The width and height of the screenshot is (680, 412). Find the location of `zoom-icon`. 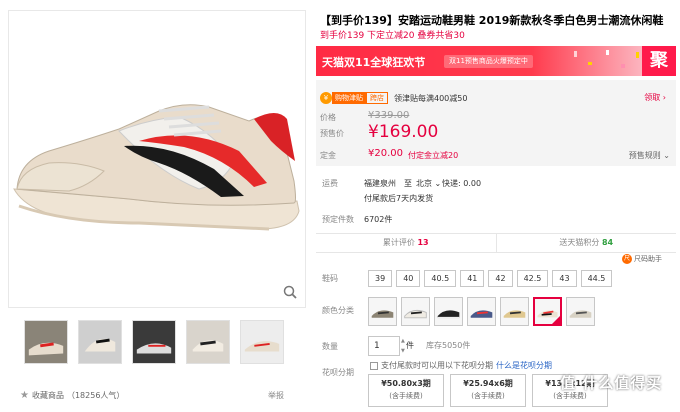

zoom-icon is located at coordinates (290, 292).